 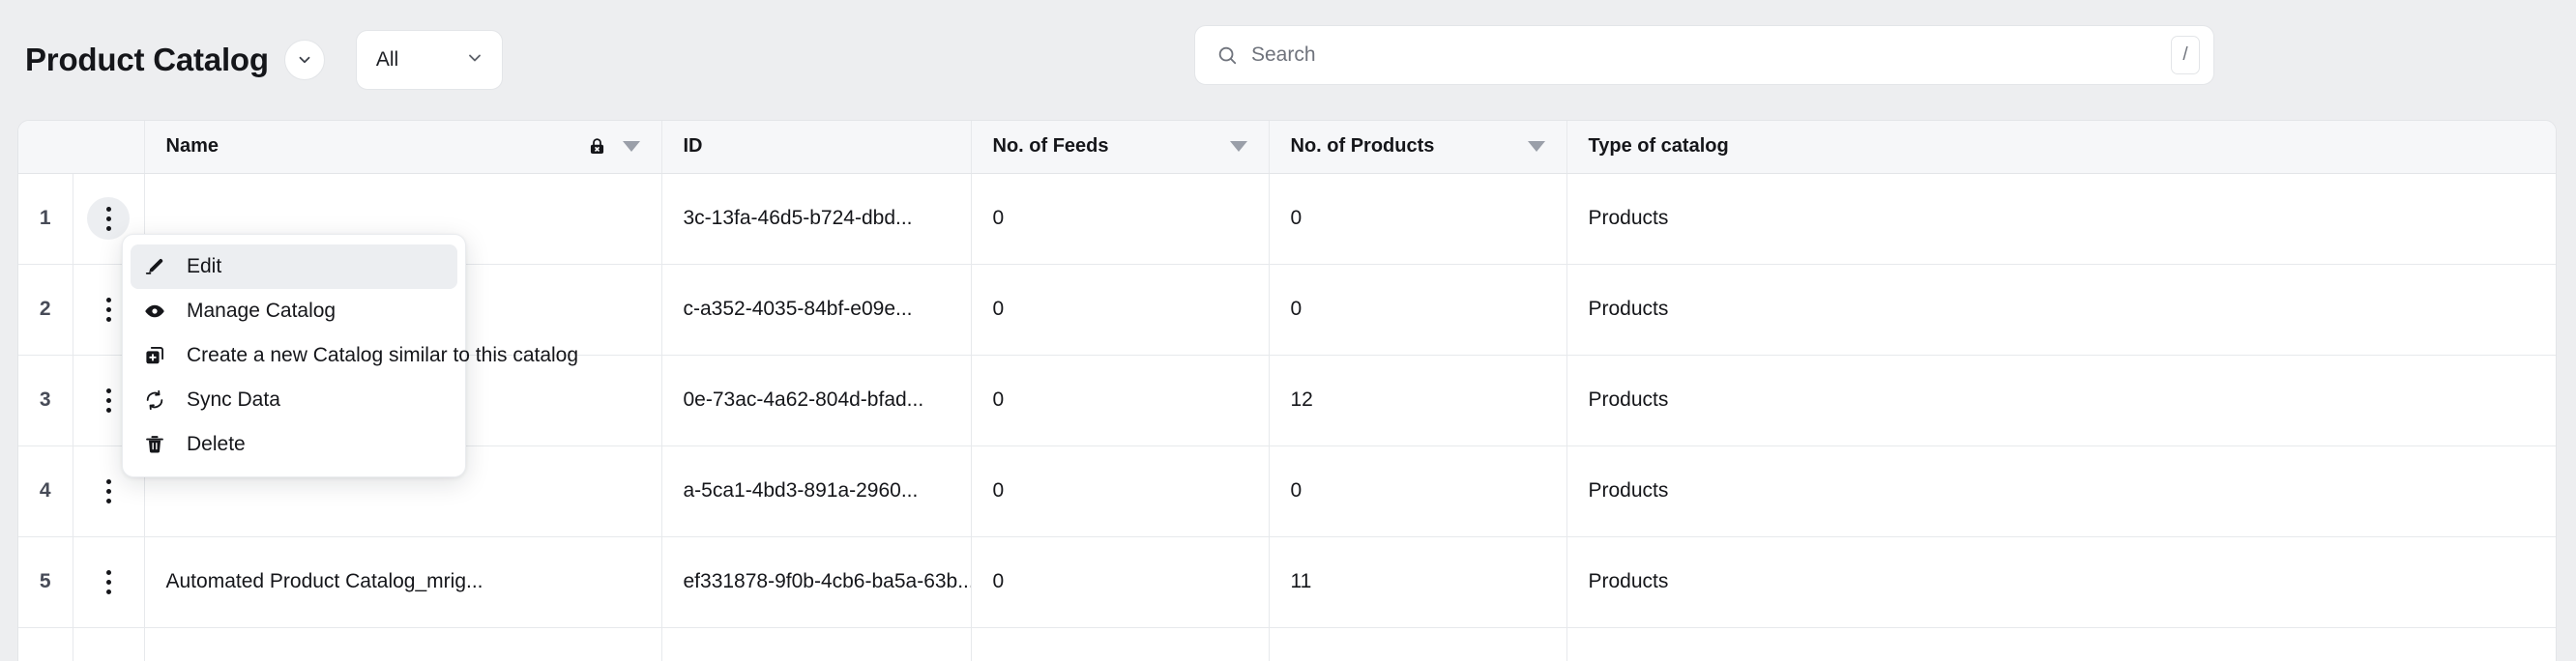 What do you see at coordinates (154, 311) in the screenshot?
I see `eye-icon` at bounding box center [154, 311].